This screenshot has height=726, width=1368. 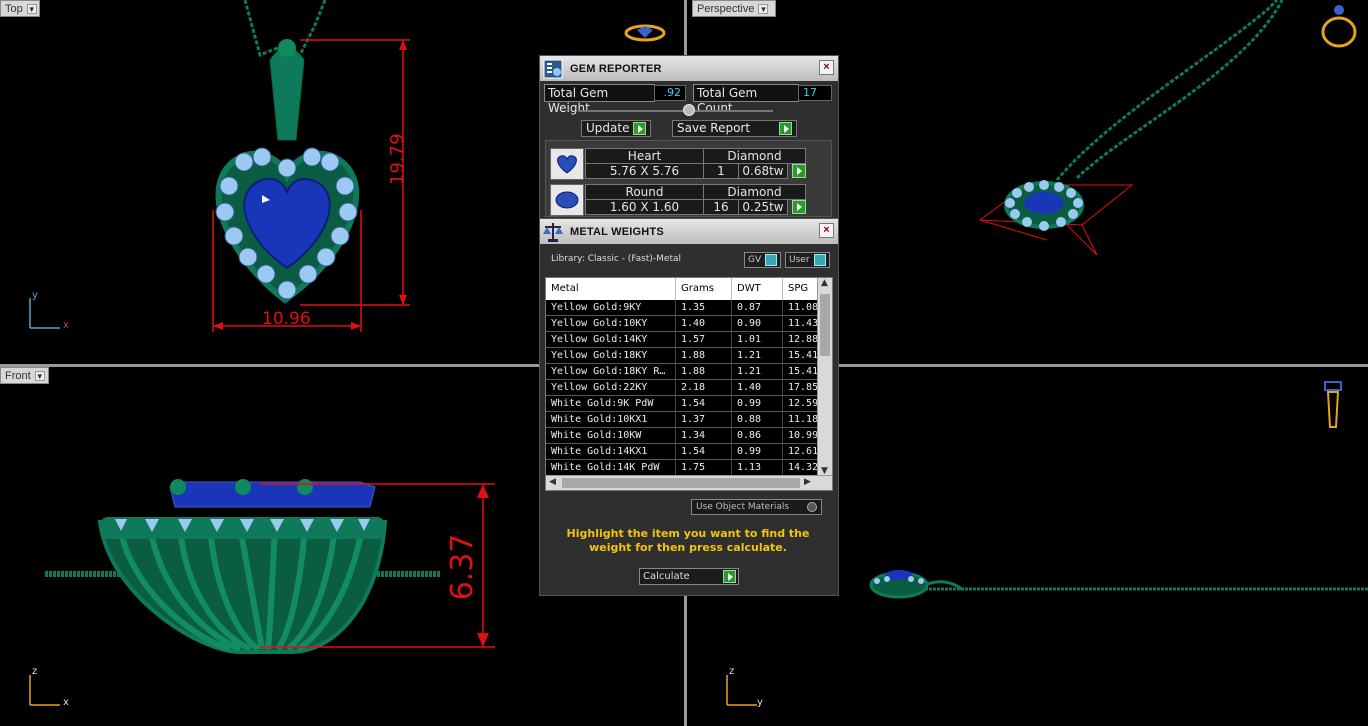 I want to click on library-name: Library: Classic - (Fast)-Metal, so click(x=616, y=259).